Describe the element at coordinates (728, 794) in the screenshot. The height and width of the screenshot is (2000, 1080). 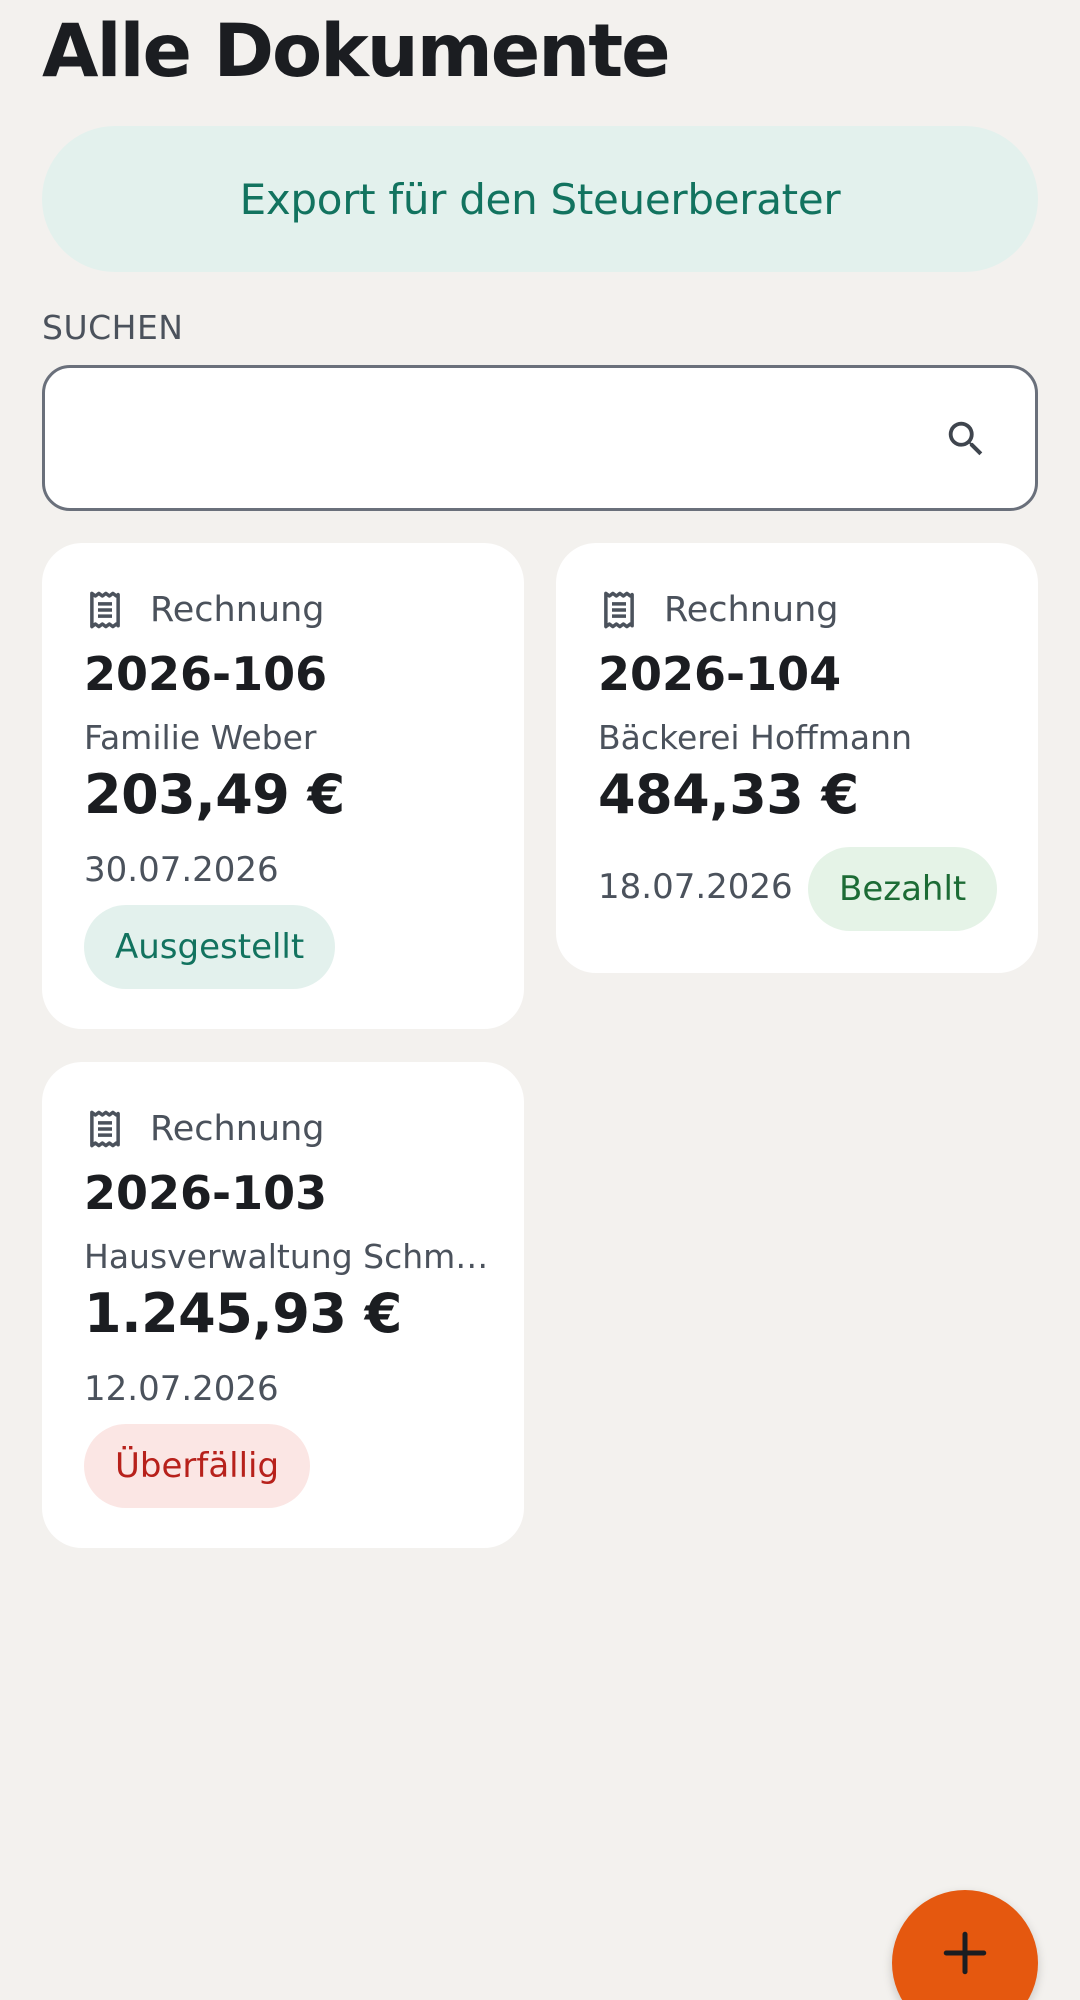
I see `invoice-amount: 484,33 €` at that location.